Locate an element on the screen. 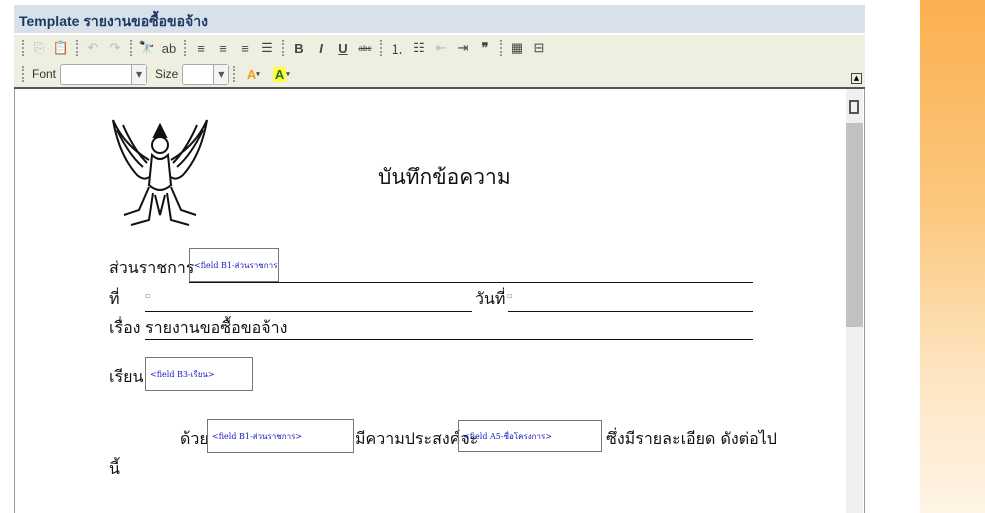  italic-icon: I is located at coordinates (321, 48).